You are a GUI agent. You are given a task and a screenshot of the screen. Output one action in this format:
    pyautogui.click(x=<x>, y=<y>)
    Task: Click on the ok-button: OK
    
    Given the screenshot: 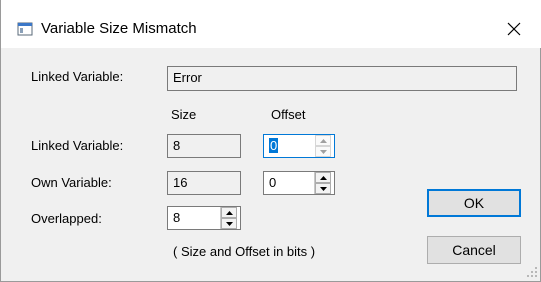 What is the action you would take?
    pyautogui.click(x=474, y=203)
    